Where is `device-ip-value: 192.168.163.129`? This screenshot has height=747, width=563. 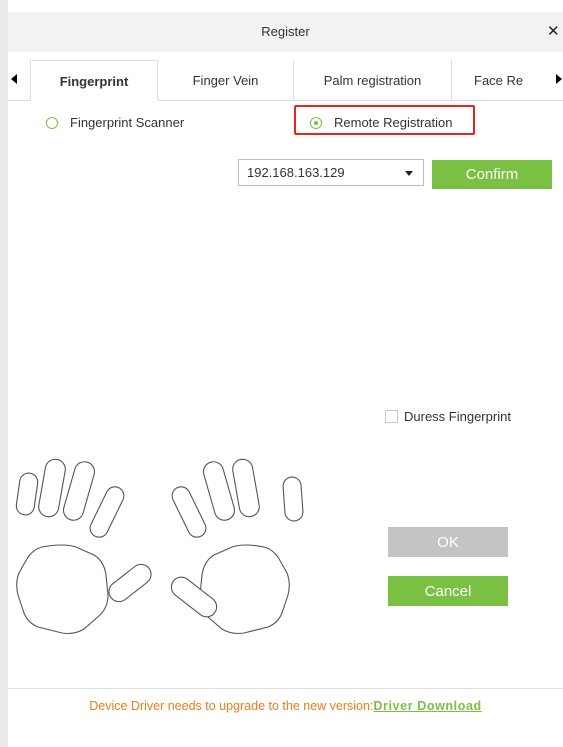
device-ip-value: 192.168.163.129 is located at coordinates (296, 172).